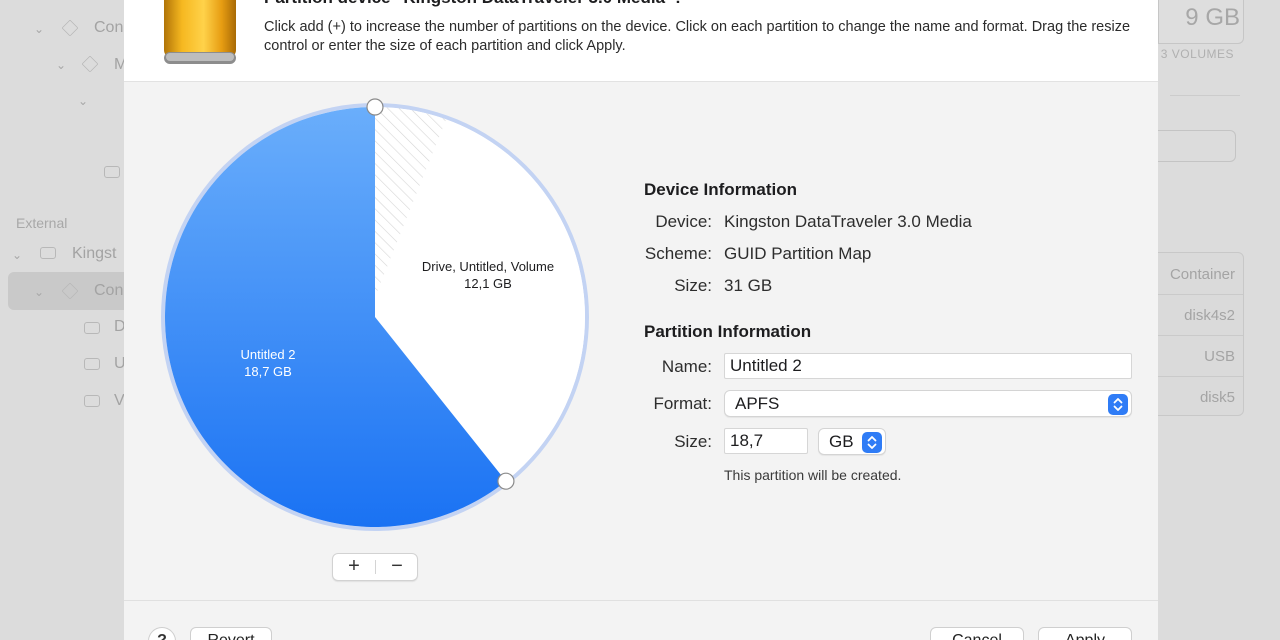  What do you see at coordinates (798, 253) in the screenshot?
I see `scheme-value: GUID Partition Map` at bounding box center [798, 253].